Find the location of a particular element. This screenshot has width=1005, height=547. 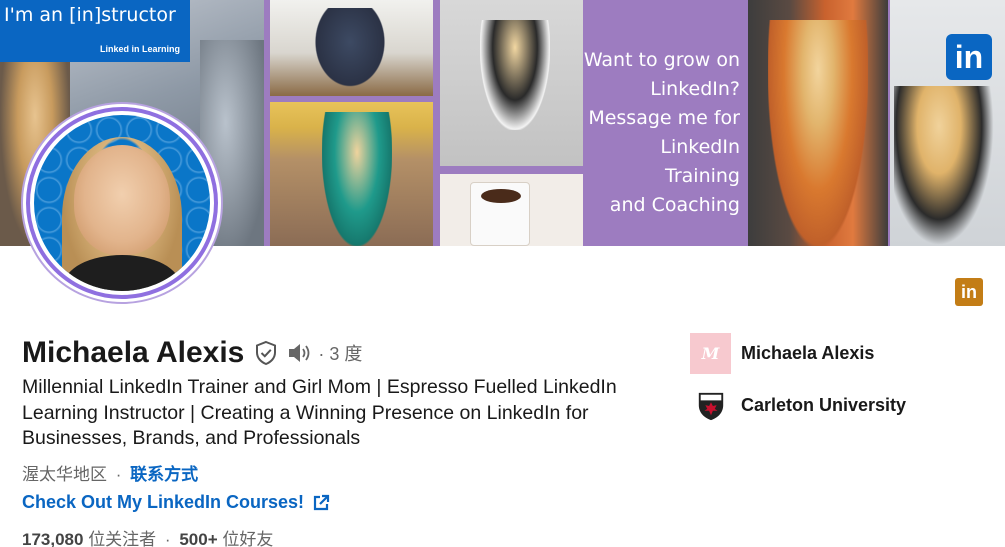

banner-photo-mug: in is located at coordinates (947, 123).